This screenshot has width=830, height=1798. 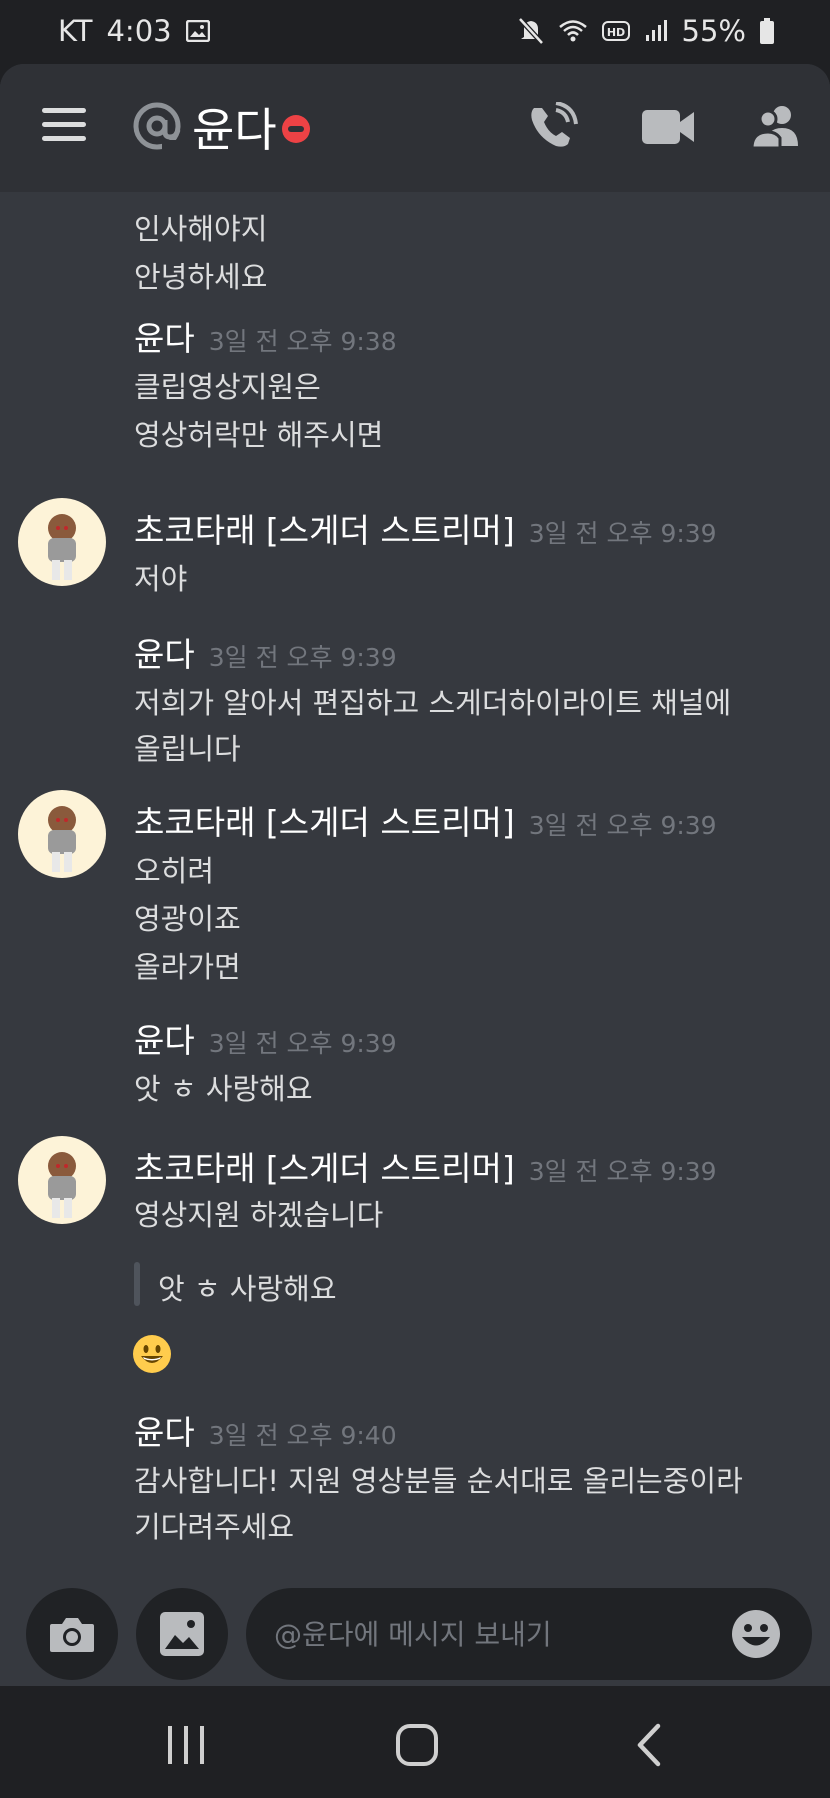 What do you see at coordinates (433, 703) in the screenshot?
I see `message-text: 저희가 알아서 편집하고 스게더하이라이트 채널에` at bounding box center [433, 703].